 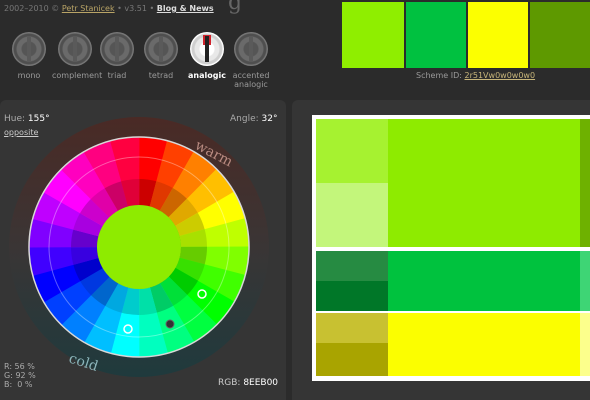 I want to click on mode-label: triad, so click(x=117, y=75).